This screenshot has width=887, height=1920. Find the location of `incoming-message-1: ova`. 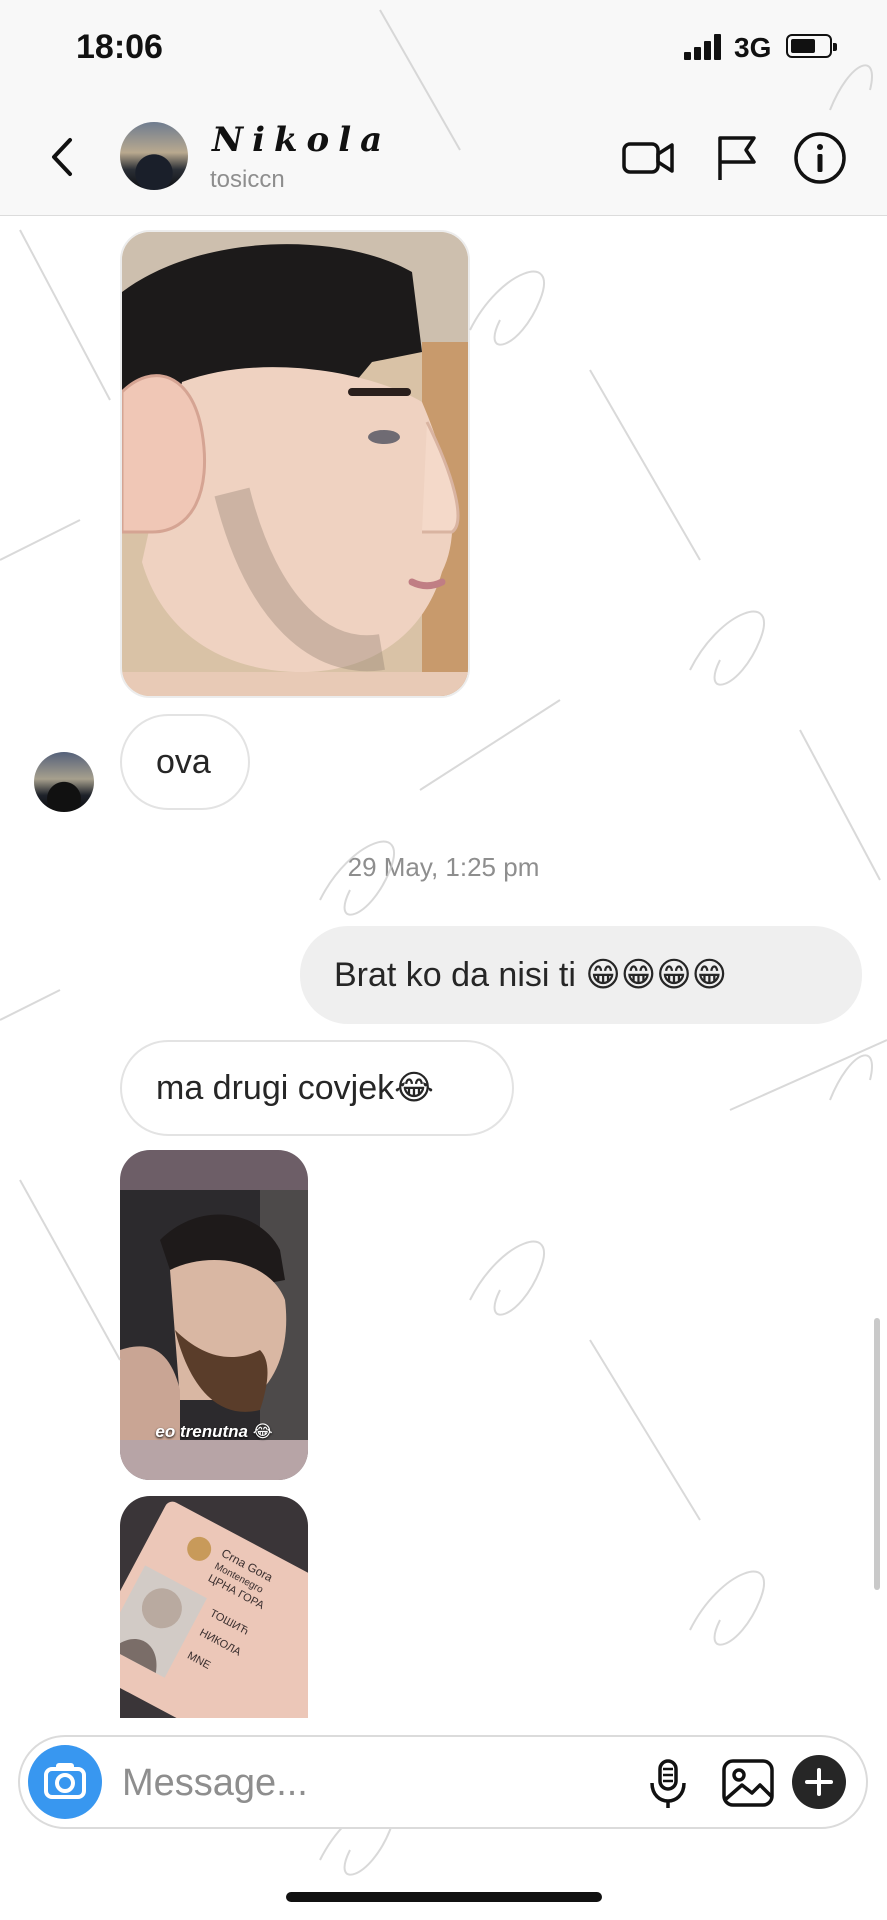

incoming-message-1: ova is located at coordinates (185, 762).